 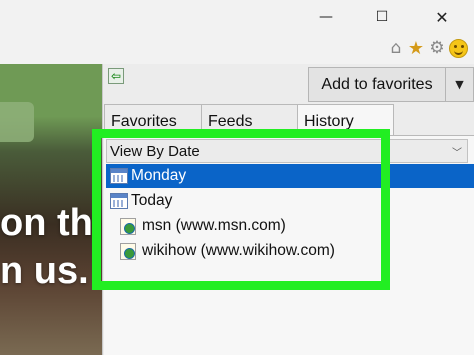 What do you see at coordinates (457, 151) in the screenshot?
I see `chevron-down-icon: ﹀` at bounding box center [457, 151].